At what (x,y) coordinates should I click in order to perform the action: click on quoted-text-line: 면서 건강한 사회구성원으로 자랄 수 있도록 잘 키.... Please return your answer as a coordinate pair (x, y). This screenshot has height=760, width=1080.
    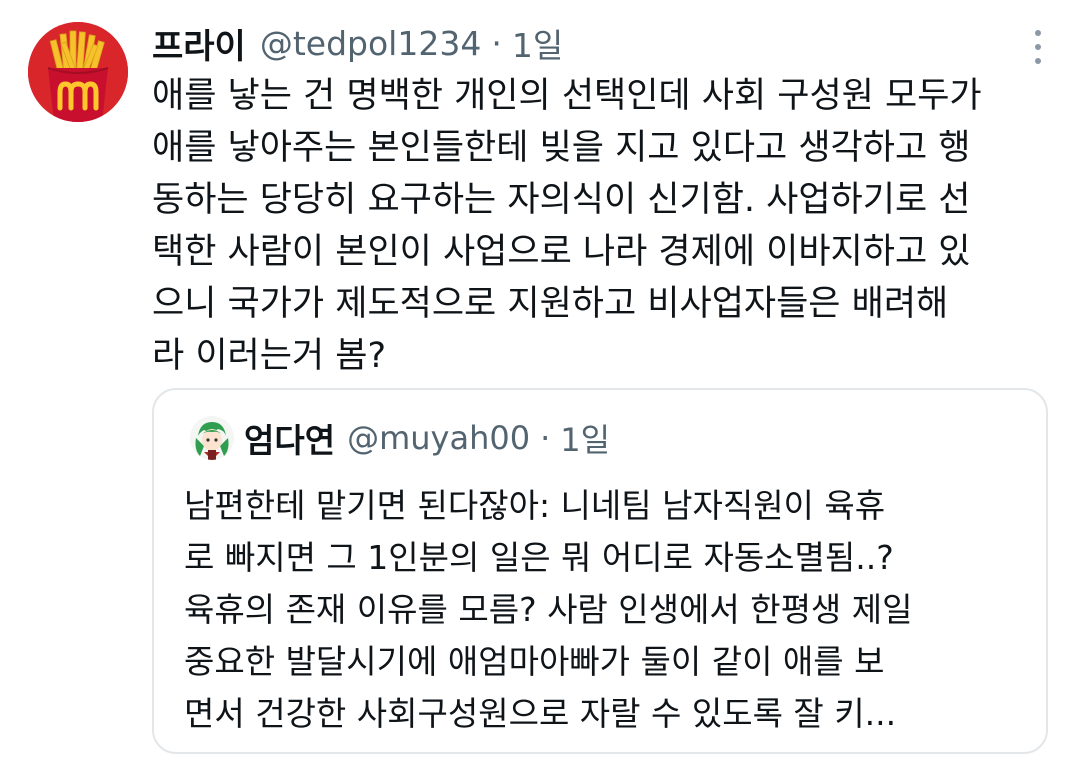
    Looking at the image, I should click on (540, 713).